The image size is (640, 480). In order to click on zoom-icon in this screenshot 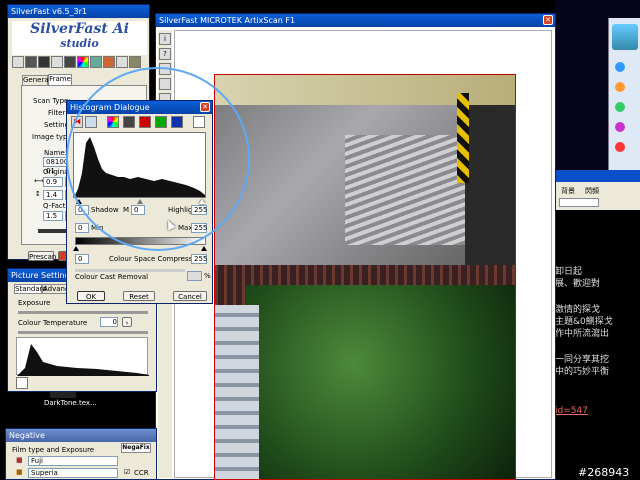, I will do `click(18, 62)`.